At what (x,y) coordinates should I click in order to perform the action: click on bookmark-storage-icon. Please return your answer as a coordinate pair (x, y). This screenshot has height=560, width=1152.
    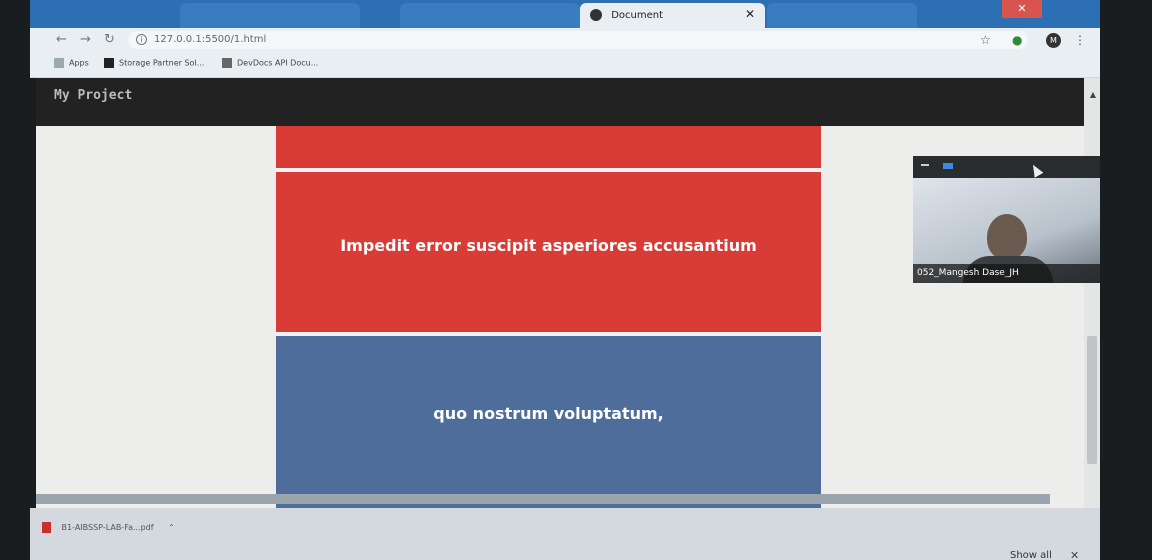
    Looking at the image, I should click on (109, 63).